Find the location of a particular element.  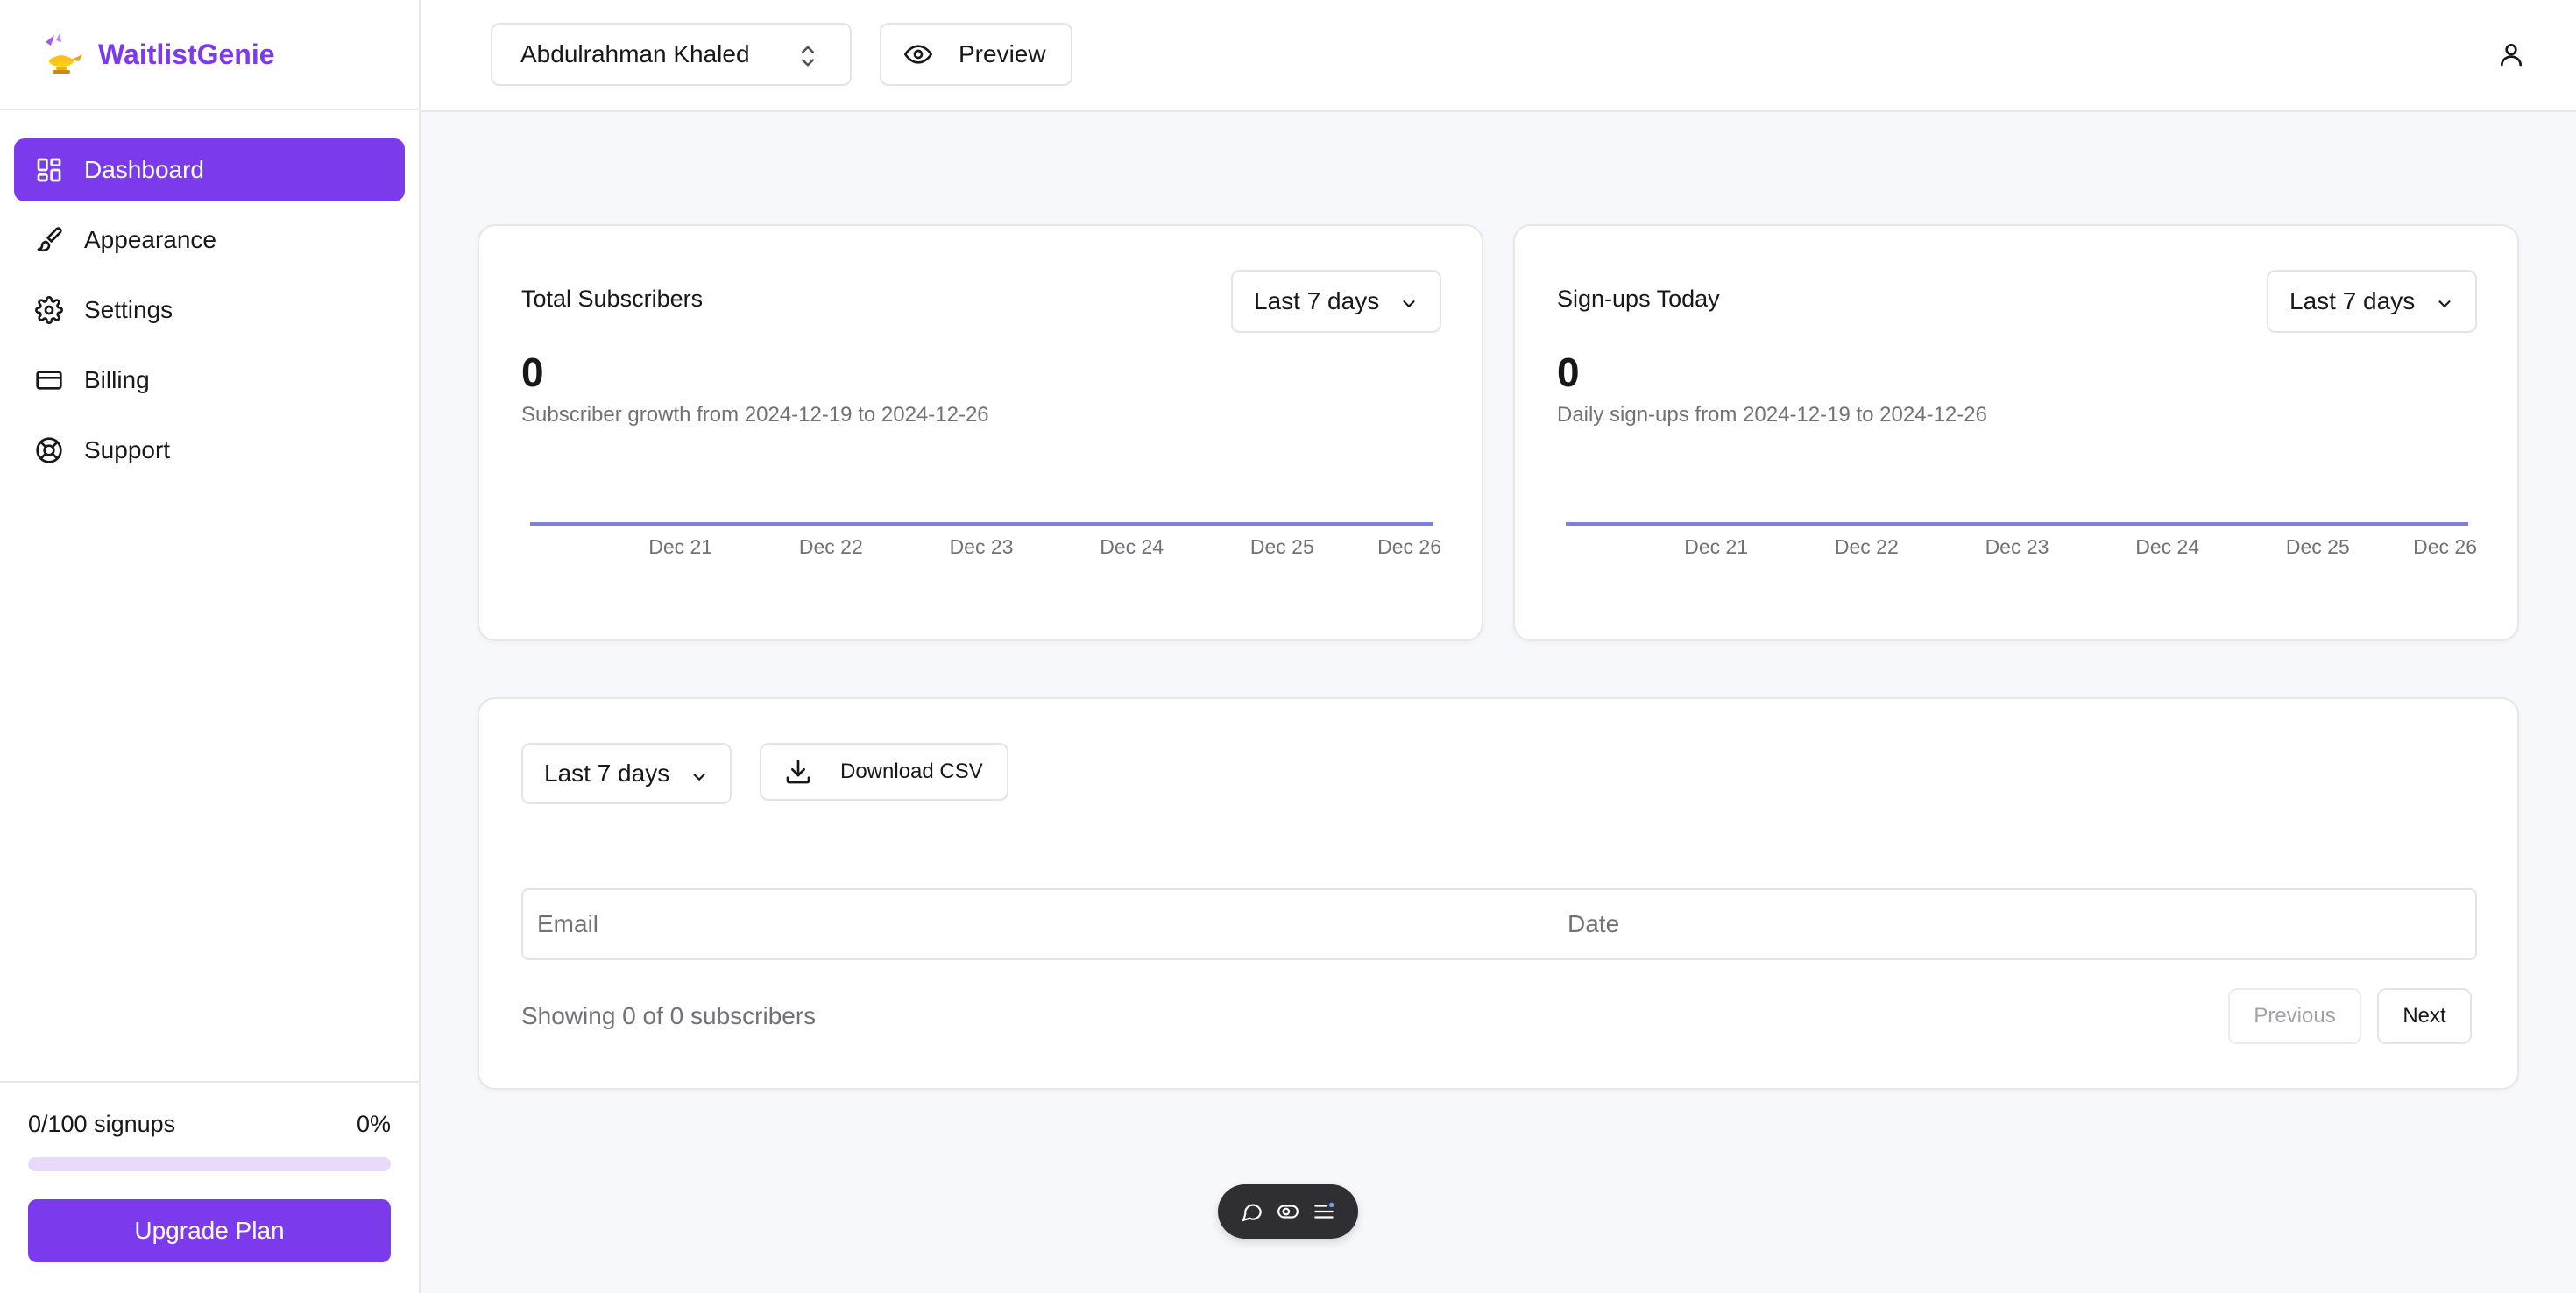

sidebar-item-label: Billing is located at coordinates (117, 379).